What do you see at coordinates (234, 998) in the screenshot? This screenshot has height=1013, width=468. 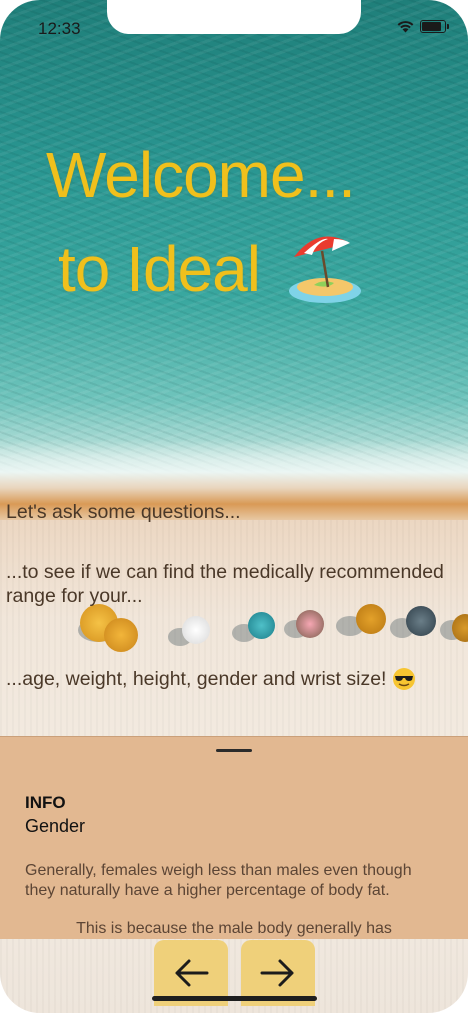 I see `home-indicator` at bounding box center [234, 998].